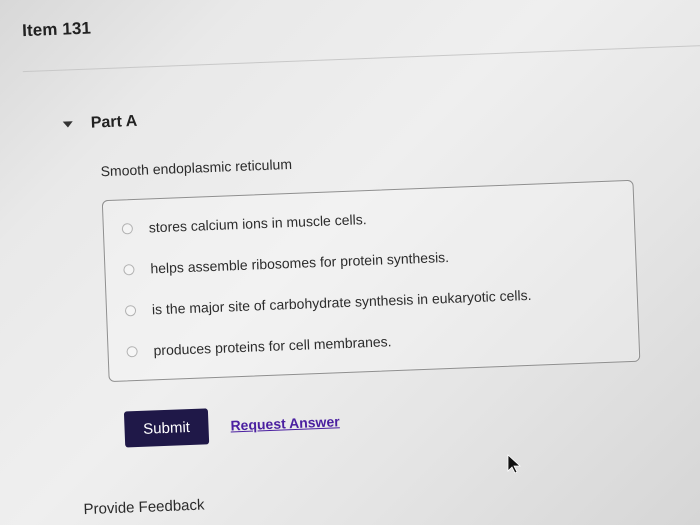 This screenshot has height=525, width=700. I want to click on question-prompt: Smooth endoplasmic reticulum, so click(196, 167).